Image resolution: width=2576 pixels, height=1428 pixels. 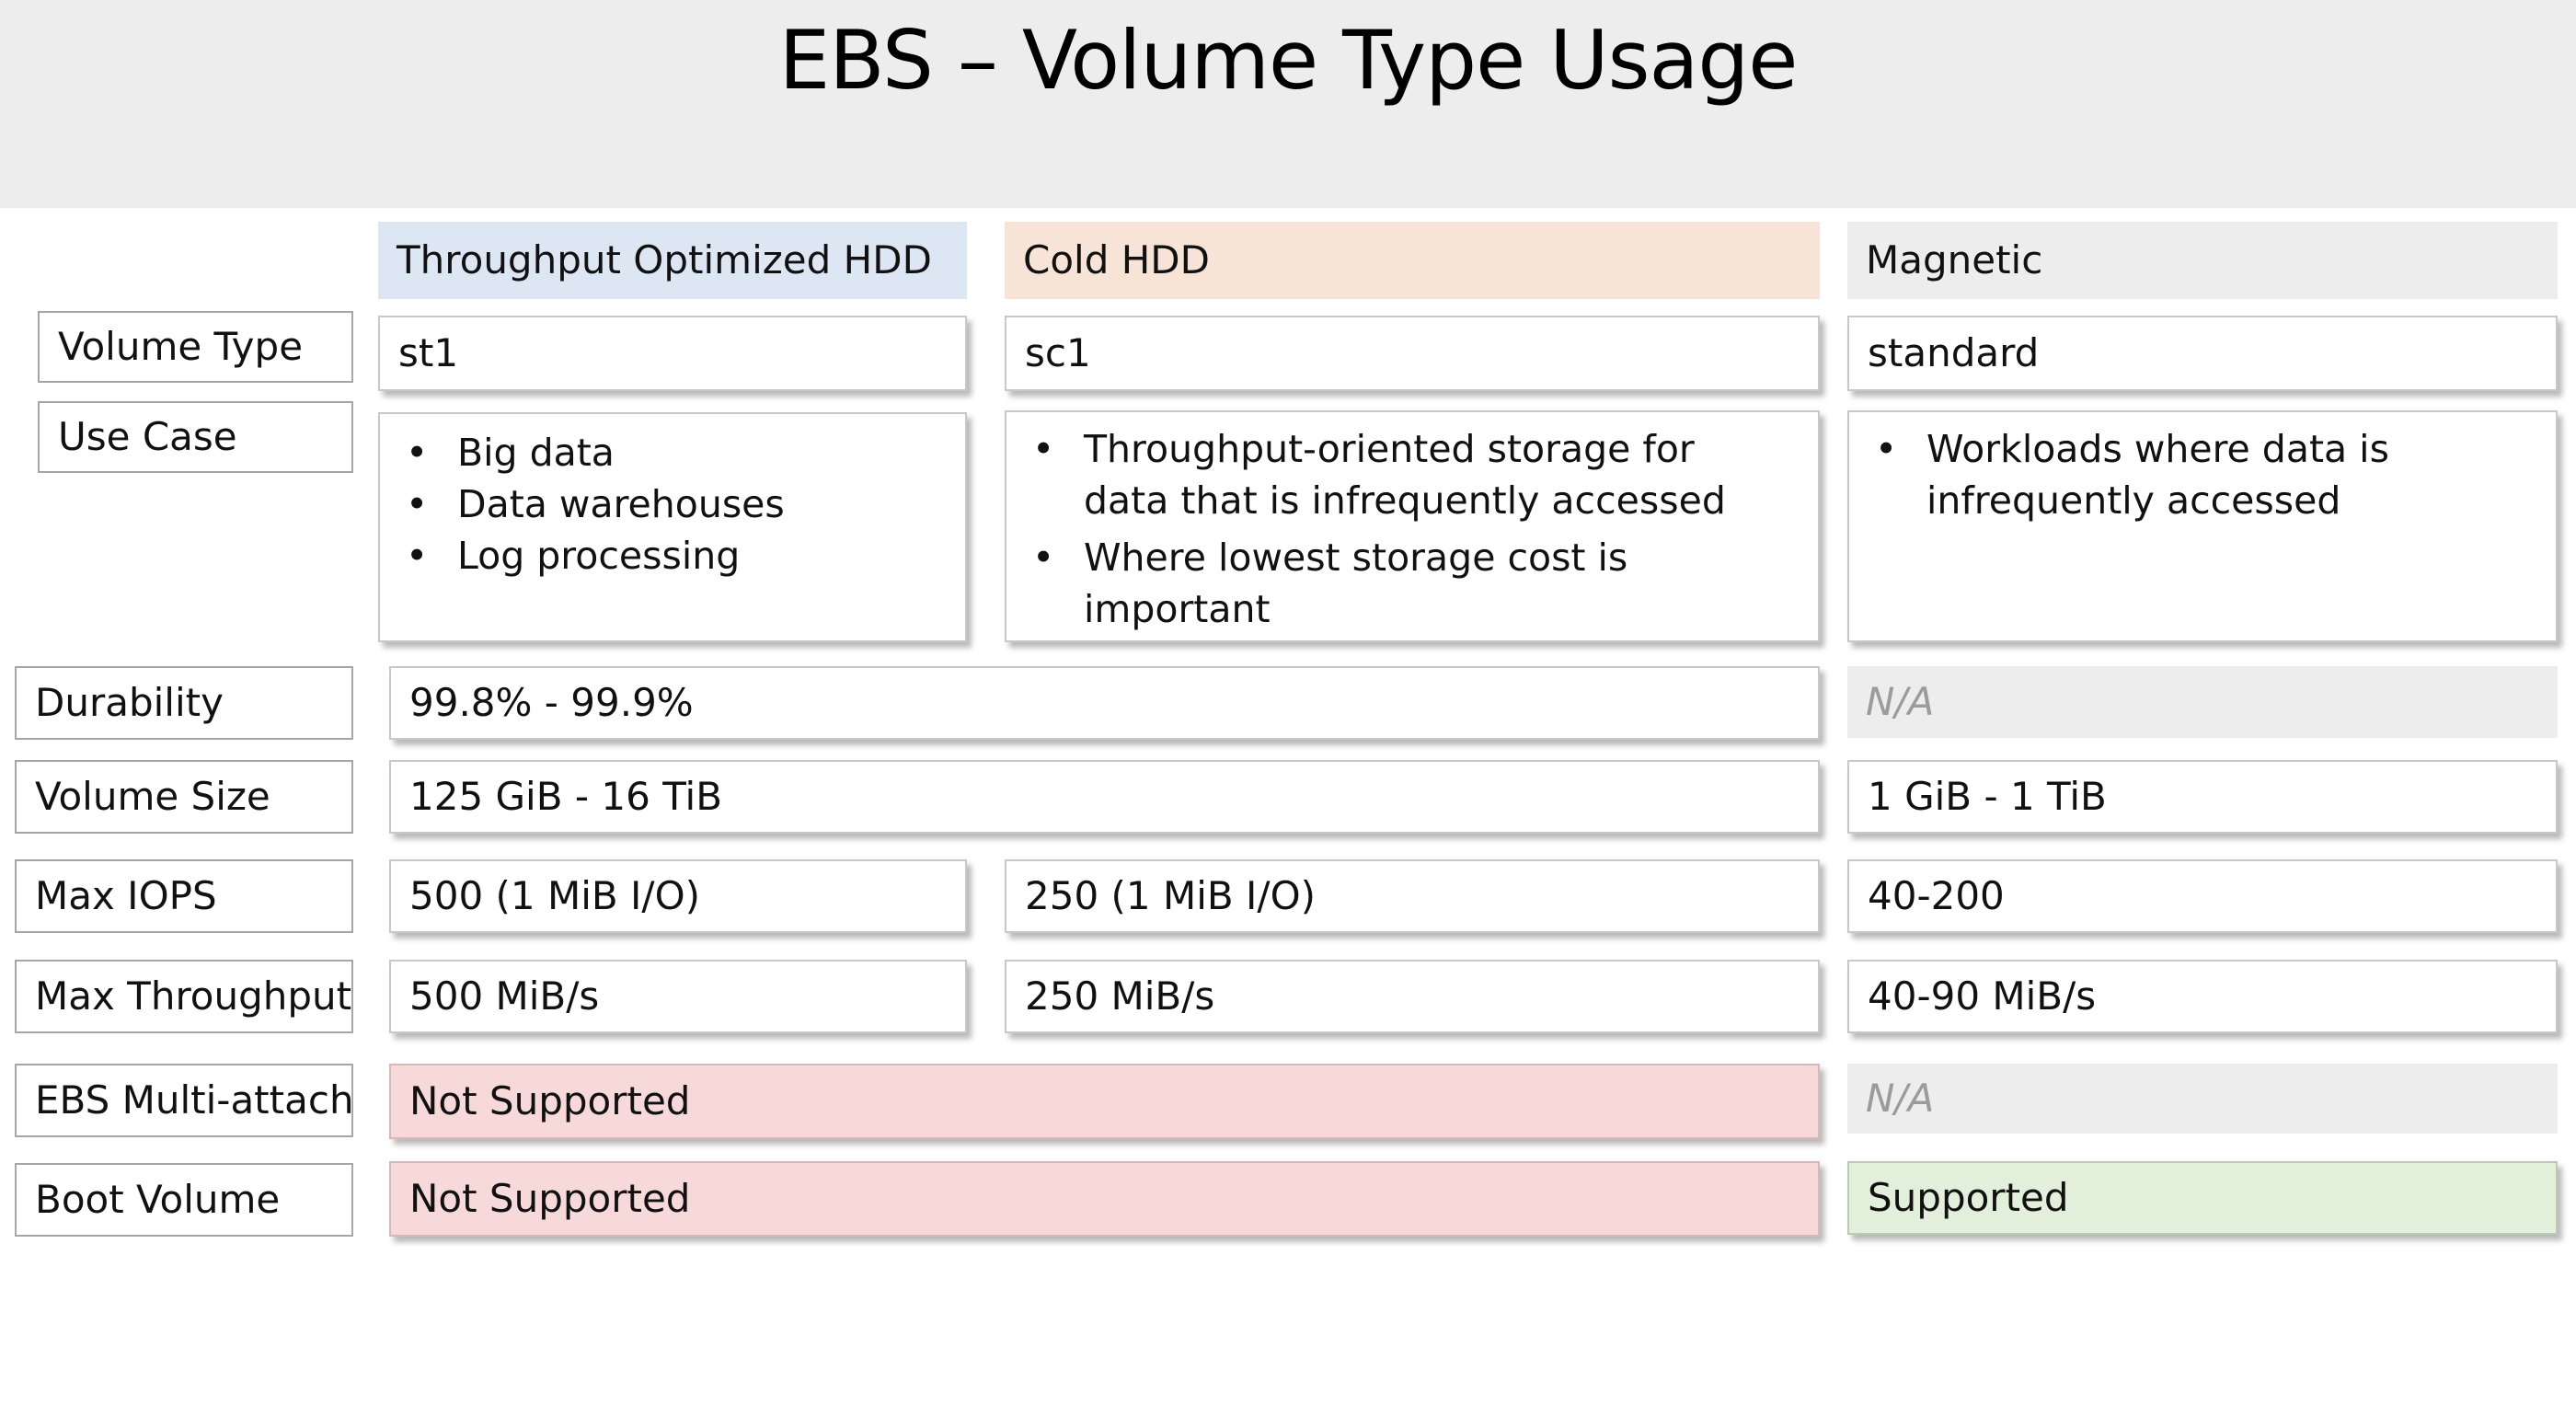 I want to click on column-header-st1: Throughput Optimized HDD, so click(x=672, y=260).